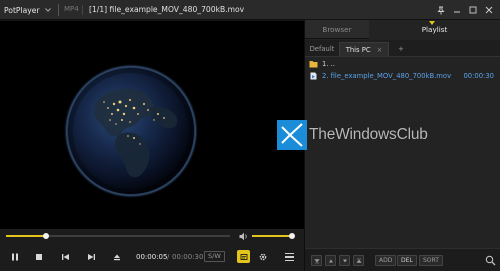 Image resolution: width=500 pixels, height=271 pixels. I want to click on volume-level, so click(272, 236).